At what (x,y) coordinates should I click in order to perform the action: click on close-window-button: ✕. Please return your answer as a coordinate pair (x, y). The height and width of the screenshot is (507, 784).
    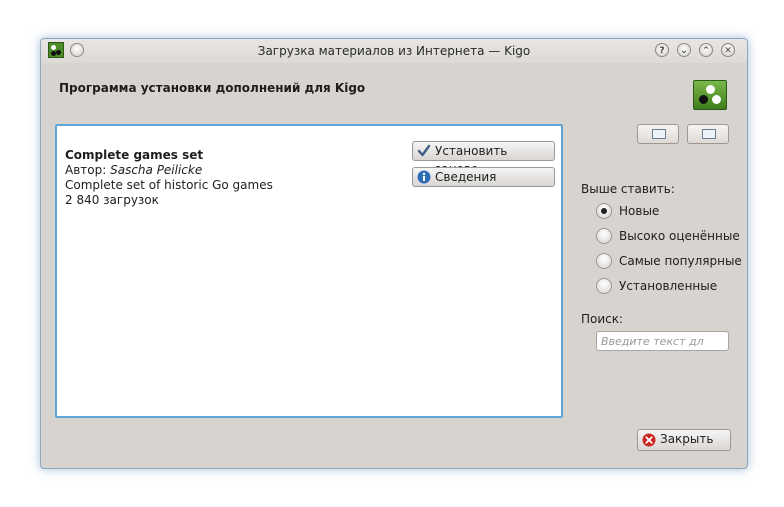
    Looking at the image, I should click on (728, 50).